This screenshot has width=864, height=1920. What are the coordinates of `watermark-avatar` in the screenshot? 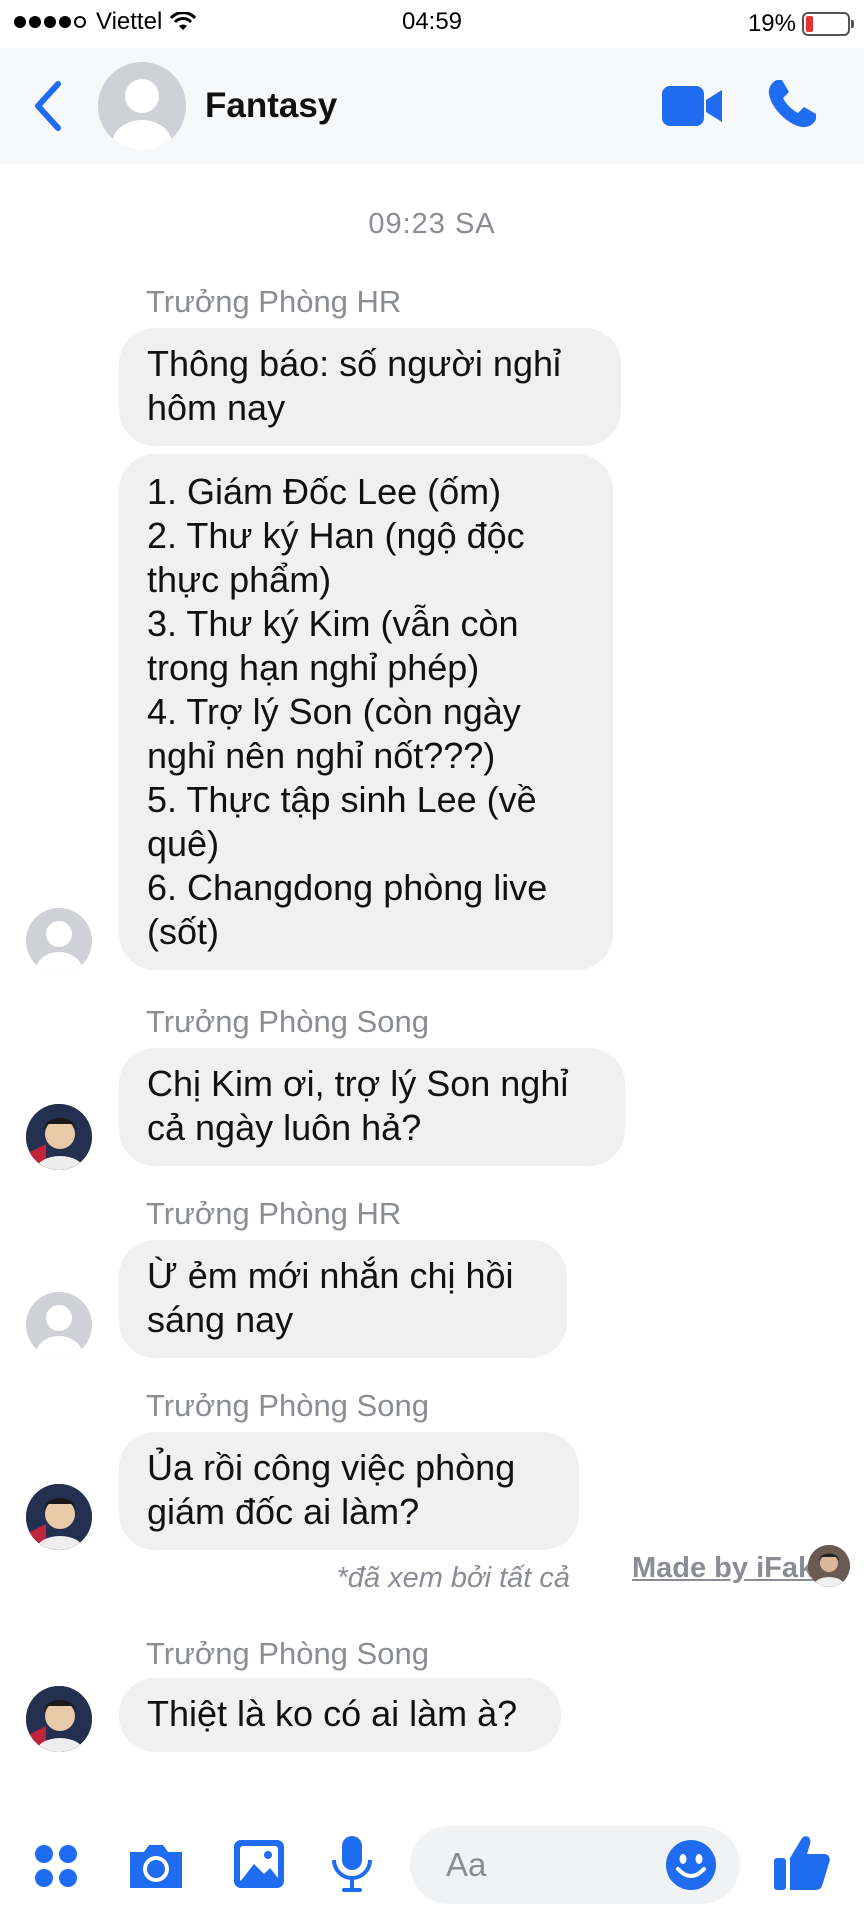 It's located at (829, 1566).